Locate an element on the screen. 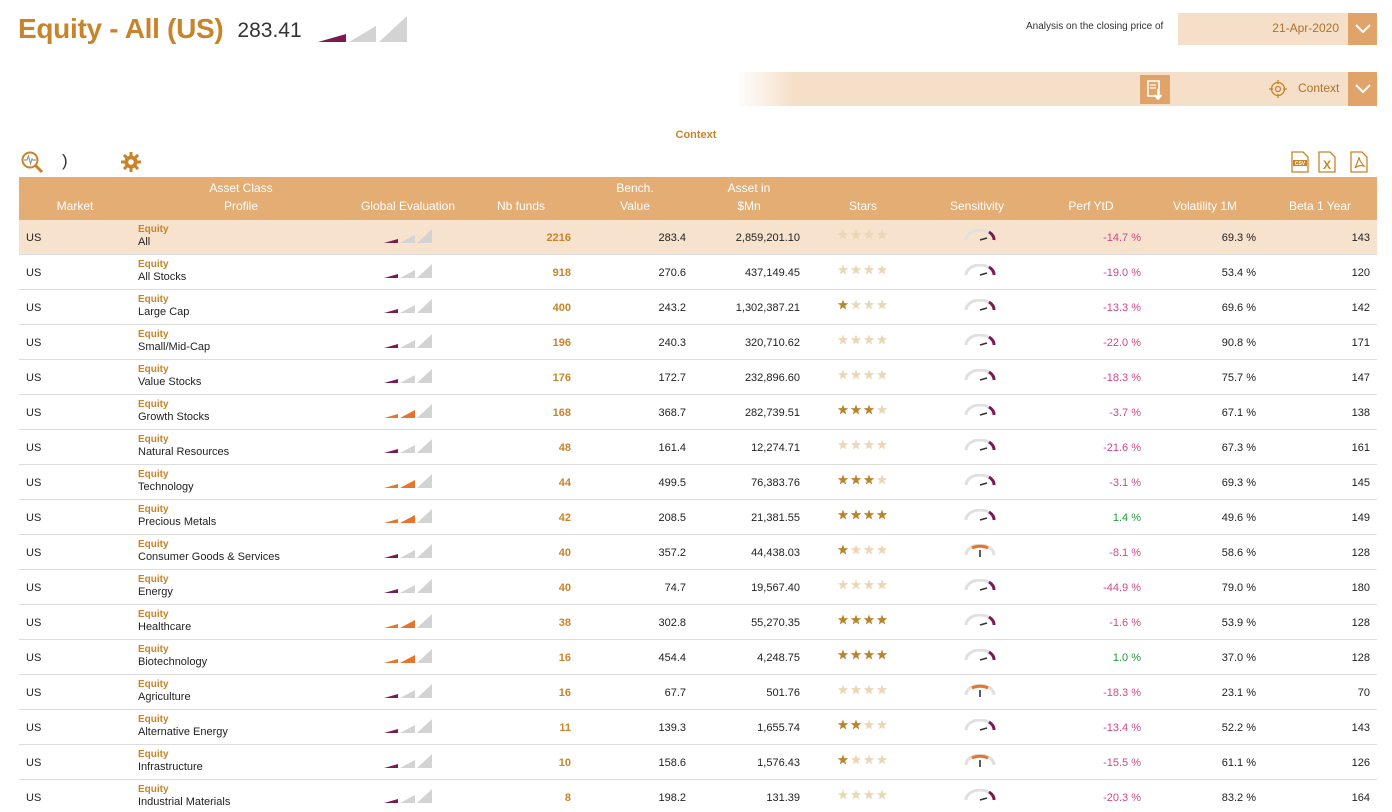 The image size is (1392, 812). nb-funds-cell: 400 is located at coordinates (562, 308).